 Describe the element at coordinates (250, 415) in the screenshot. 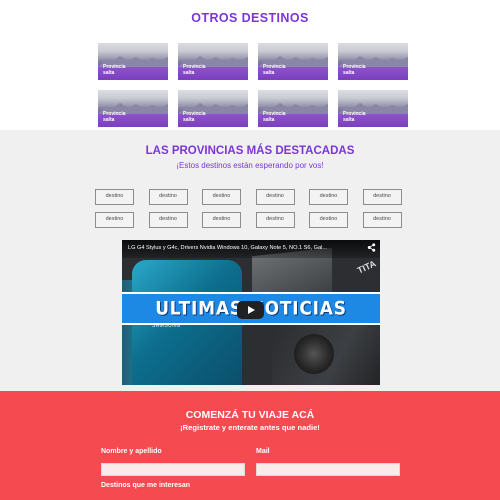

I see `registro-title: COMENZÁ TU VIAJE ACÁ` at that location.